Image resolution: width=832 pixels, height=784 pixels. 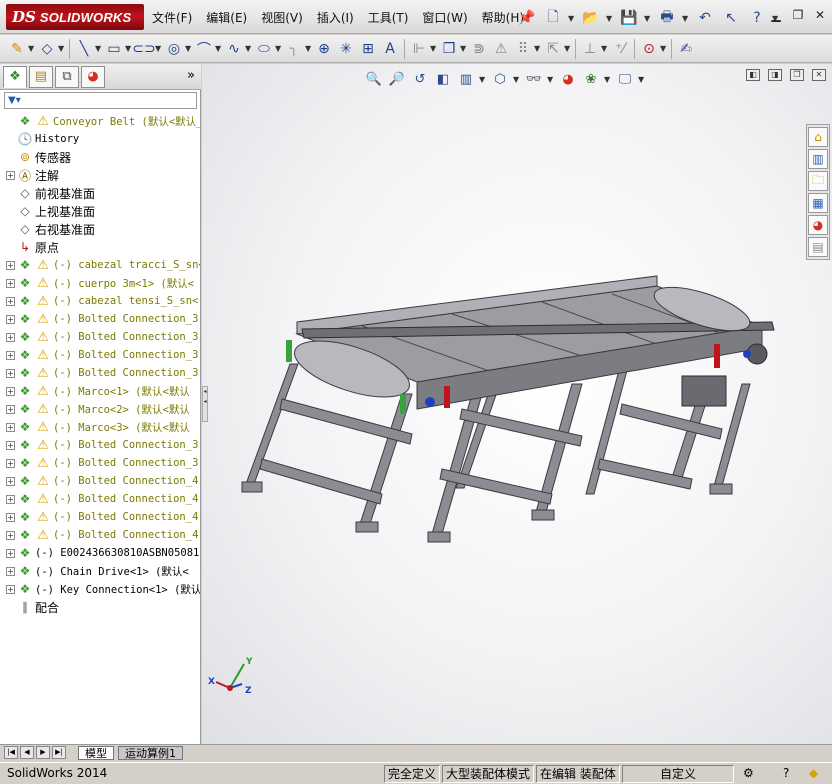 What do you see at coordinates (226, 17) in the screenshot?
I see `menu-edit: 编辑(E)` at bounding box center [226, 17].